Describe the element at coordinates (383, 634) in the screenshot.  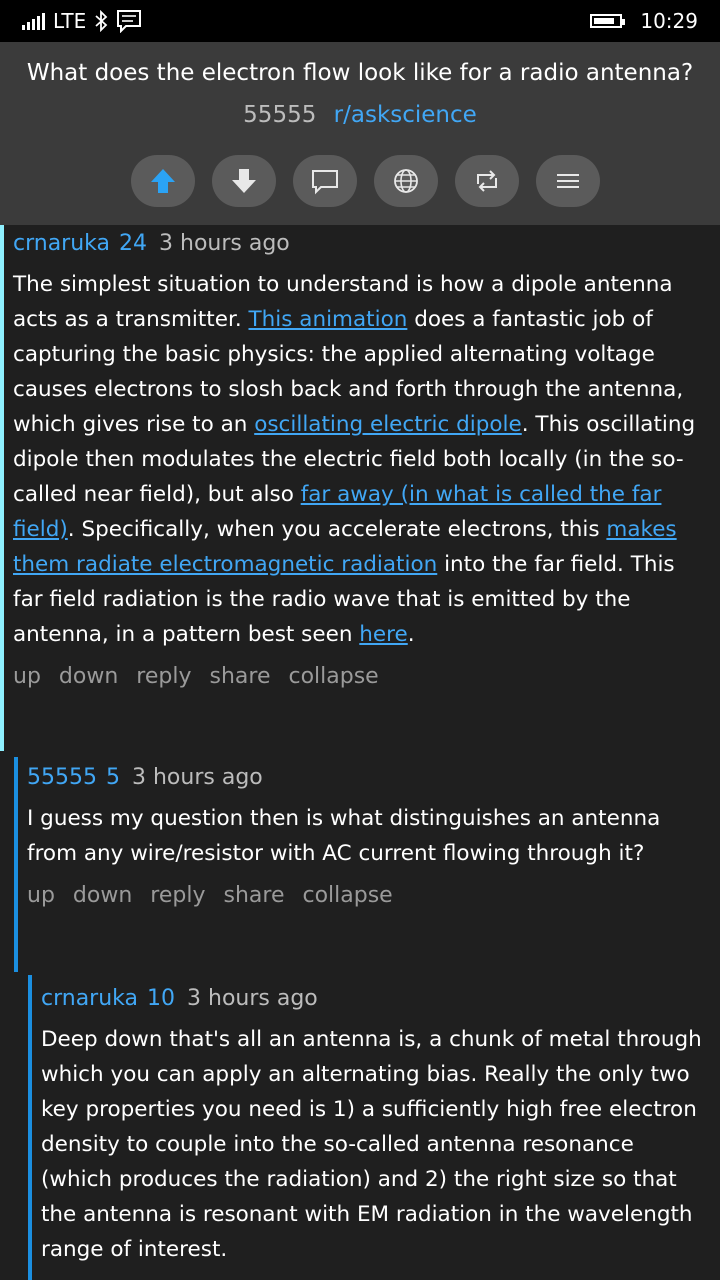
I see `link-here: here` at that location.